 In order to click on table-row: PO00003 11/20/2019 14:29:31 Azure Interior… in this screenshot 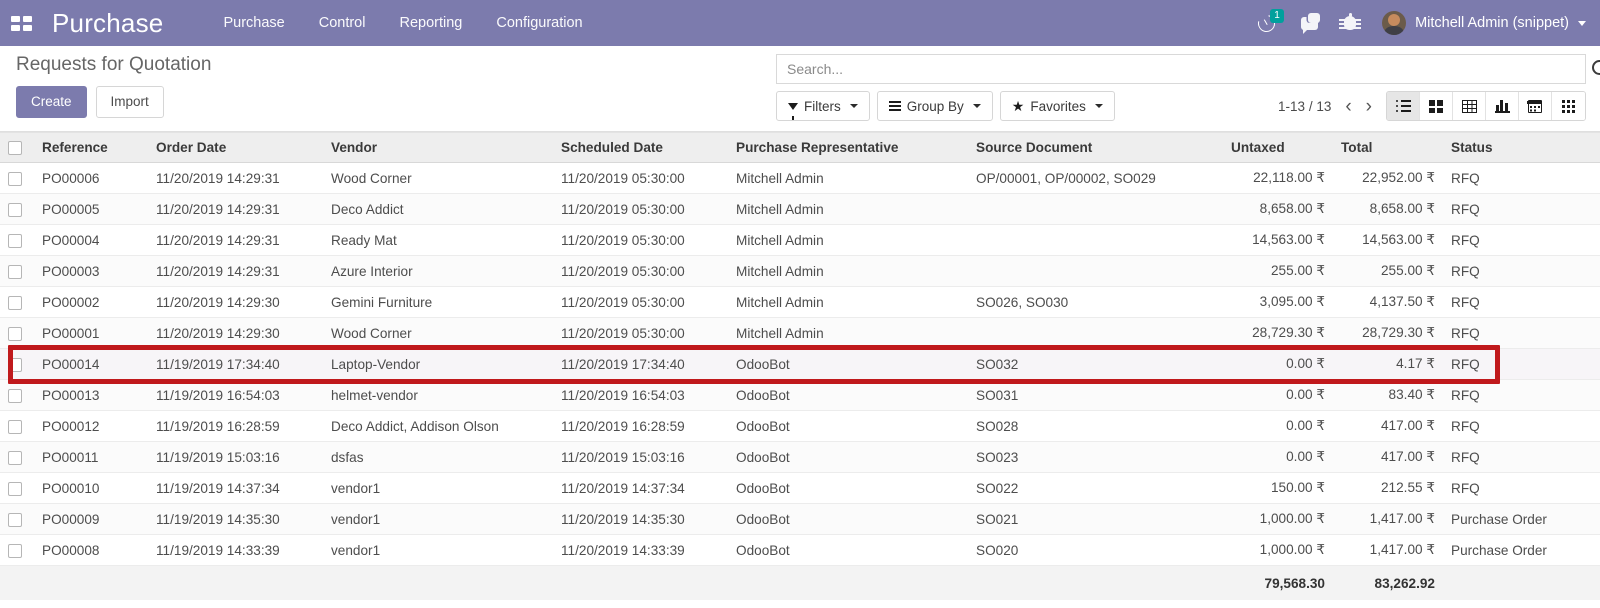, I will do `click(800, 271)`.